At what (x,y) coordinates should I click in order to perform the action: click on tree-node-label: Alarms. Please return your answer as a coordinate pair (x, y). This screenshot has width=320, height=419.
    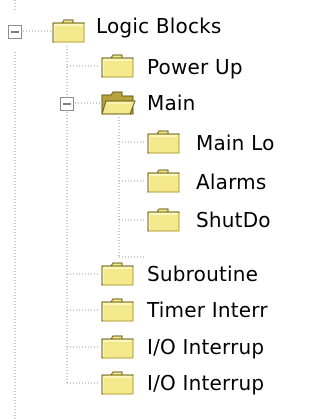
    Looking at the image, I should click on (231, 182).